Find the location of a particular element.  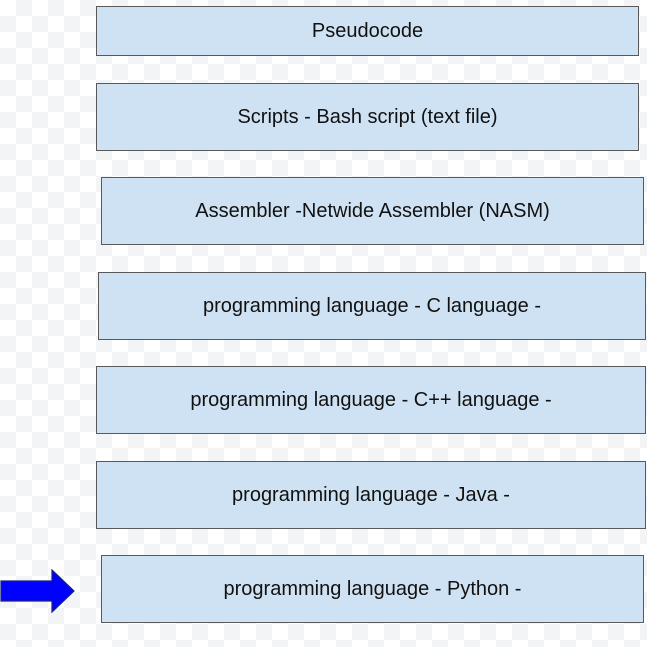

level-box-python: programming language - Python - is located at coordinates (372, 589).